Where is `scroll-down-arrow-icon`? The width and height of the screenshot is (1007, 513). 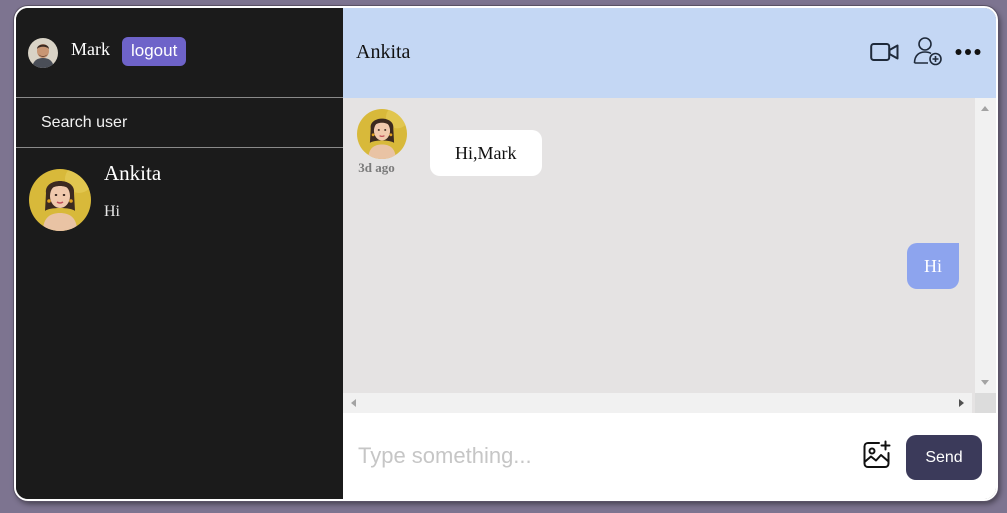
scroll-down-arrow-icon is located at coordinates (985, 382).